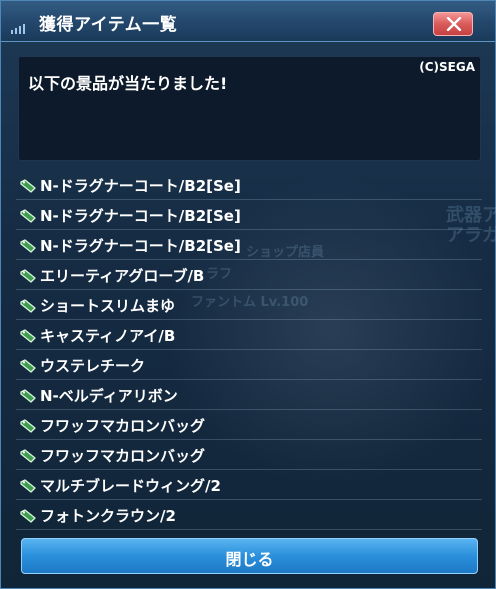 This screenshot has width=496, height=589. What do you see at coordinates (249, 365) in the screenshot?
I see `list-item: ウステレチーク` at bounding box center [249, 365].